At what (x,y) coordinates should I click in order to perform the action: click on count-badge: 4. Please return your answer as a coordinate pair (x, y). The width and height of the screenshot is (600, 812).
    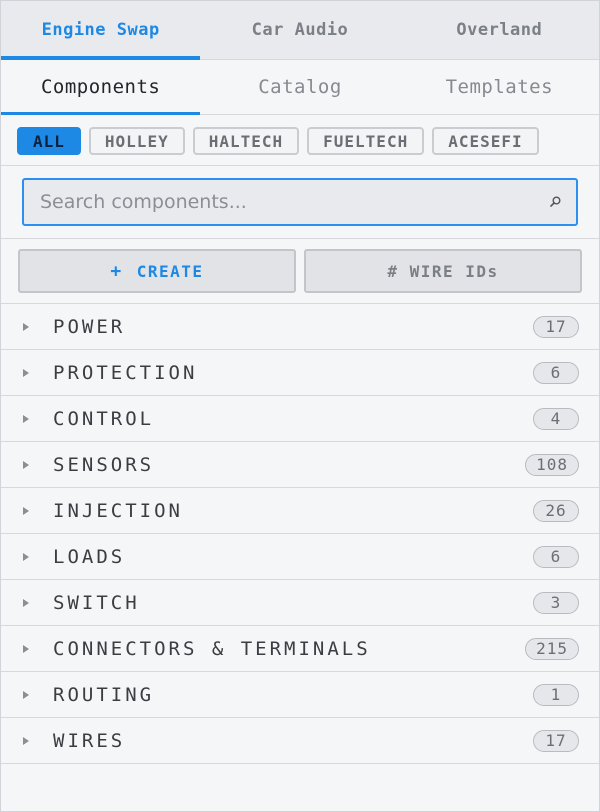
    Looking at the image, I should click on (556, 418).